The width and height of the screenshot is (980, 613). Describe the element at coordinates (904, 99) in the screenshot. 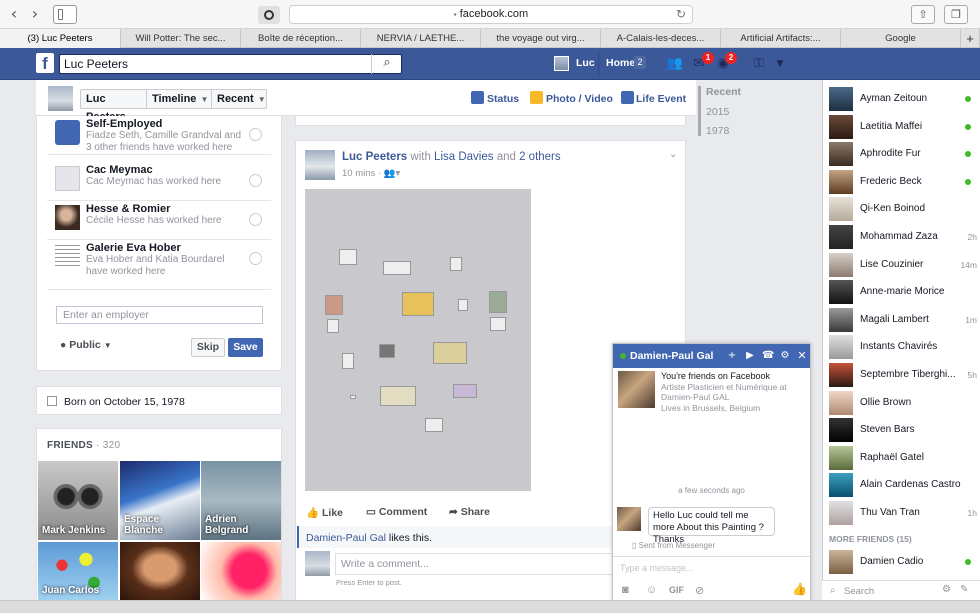

I see `contact-item: Ayman Zeitoun` at that location.